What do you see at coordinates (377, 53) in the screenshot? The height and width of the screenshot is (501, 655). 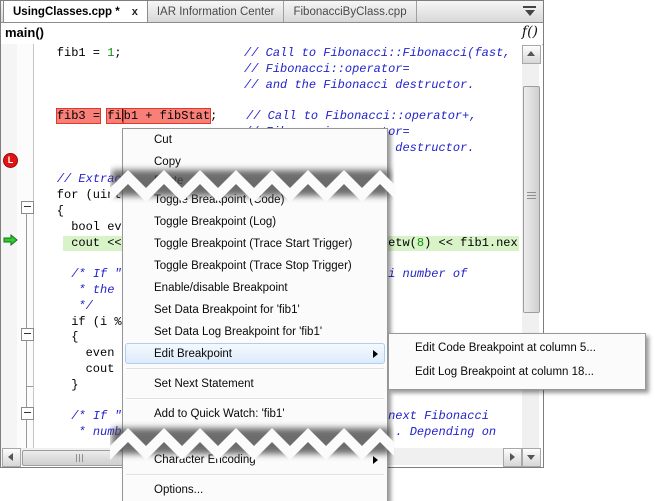 I see `comment-segment: // Call to Fibonacci::Fibonacci(fast,` at bounding box center [377, 53].